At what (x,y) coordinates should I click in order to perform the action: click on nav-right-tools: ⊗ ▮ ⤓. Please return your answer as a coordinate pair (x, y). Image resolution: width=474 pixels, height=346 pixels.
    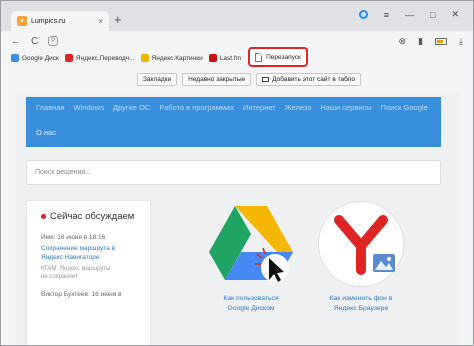
    Looking at the image, I should click on (431, 41).